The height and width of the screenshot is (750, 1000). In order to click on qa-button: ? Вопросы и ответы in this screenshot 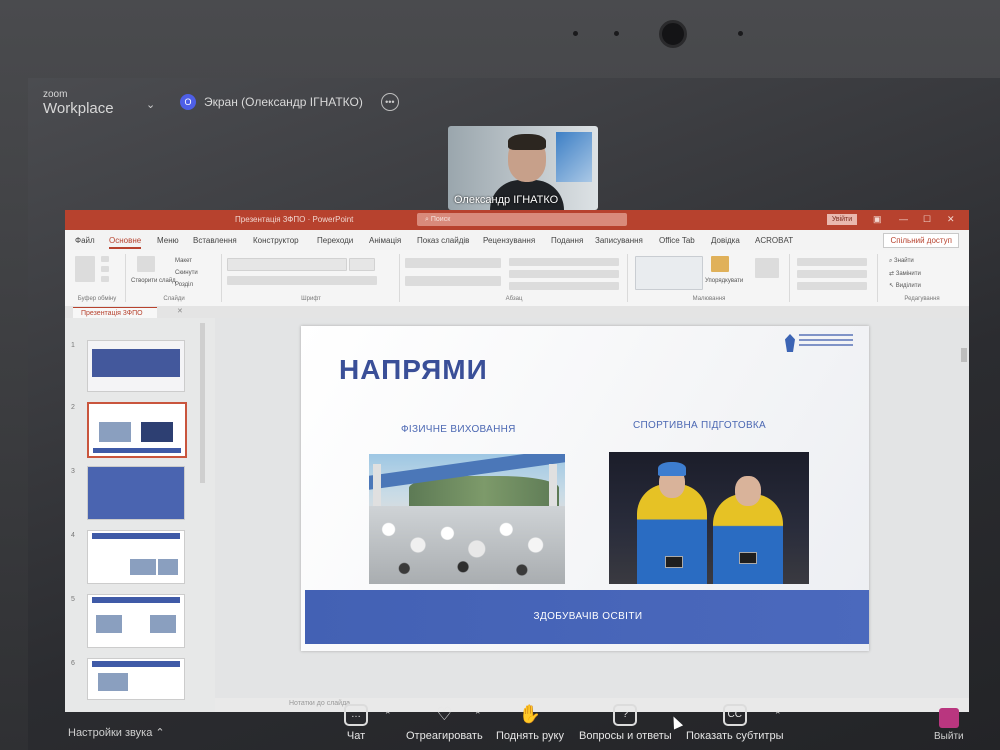, I will do `click(625, 723)`.